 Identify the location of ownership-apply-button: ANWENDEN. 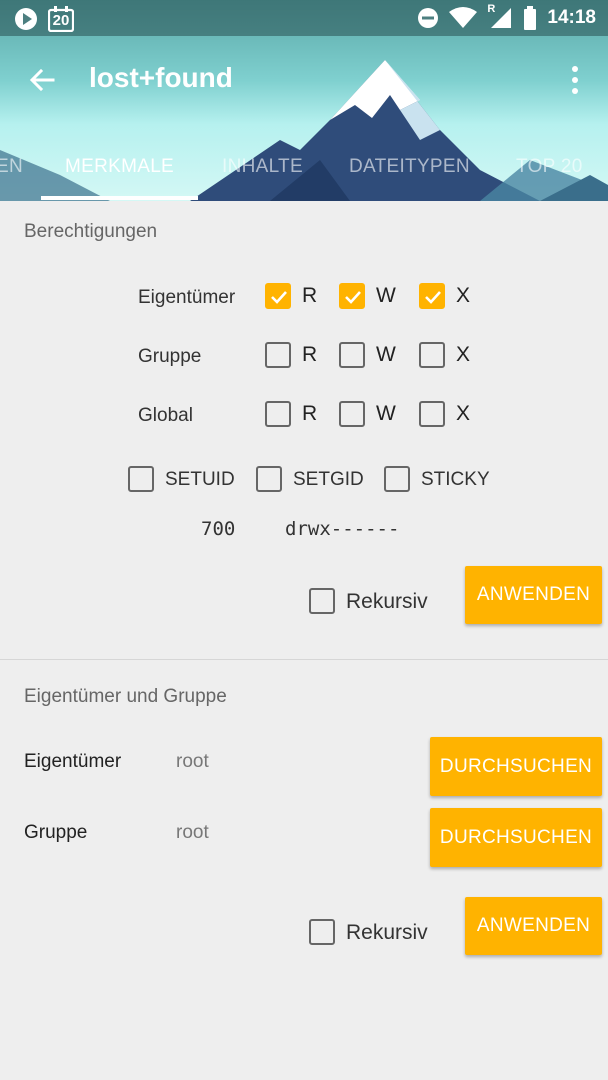
(533, 926).